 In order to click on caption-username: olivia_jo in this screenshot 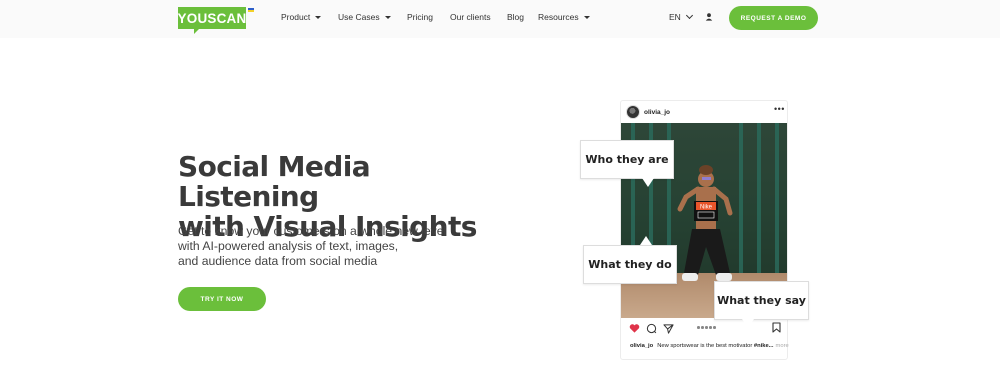, I will do `click(641, 346)`.